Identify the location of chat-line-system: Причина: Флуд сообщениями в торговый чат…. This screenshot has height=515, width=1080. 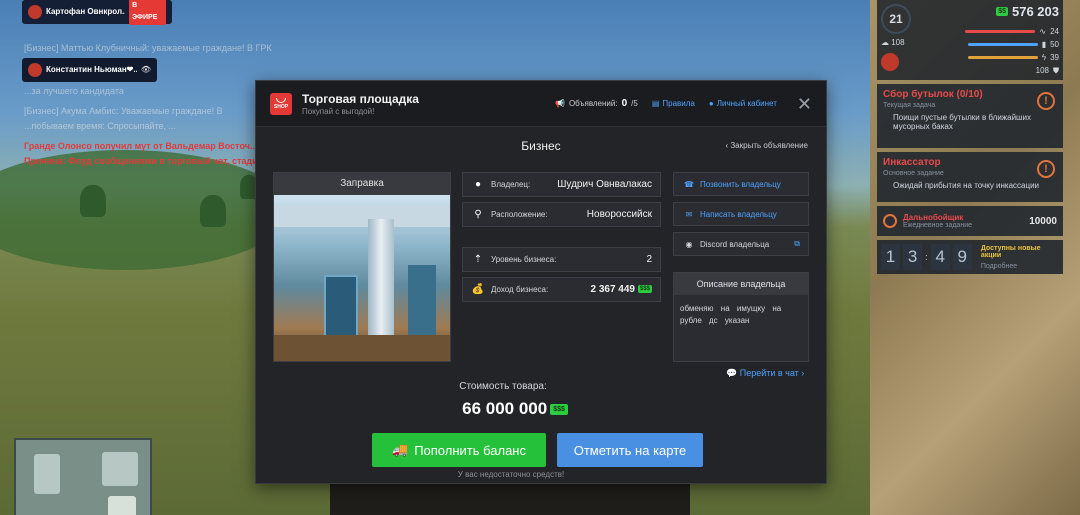
(145, 161).